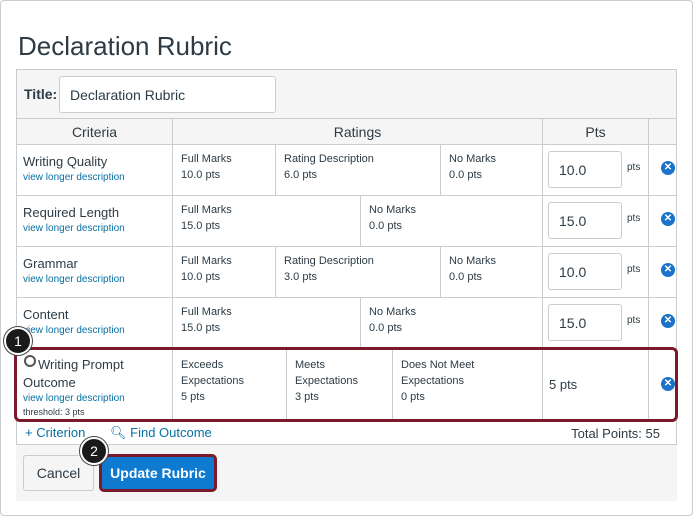 Image resolution: width=693 pixels, height=516 pixels. I want to click on rubric-title-row: Title:, so click(346, 94).